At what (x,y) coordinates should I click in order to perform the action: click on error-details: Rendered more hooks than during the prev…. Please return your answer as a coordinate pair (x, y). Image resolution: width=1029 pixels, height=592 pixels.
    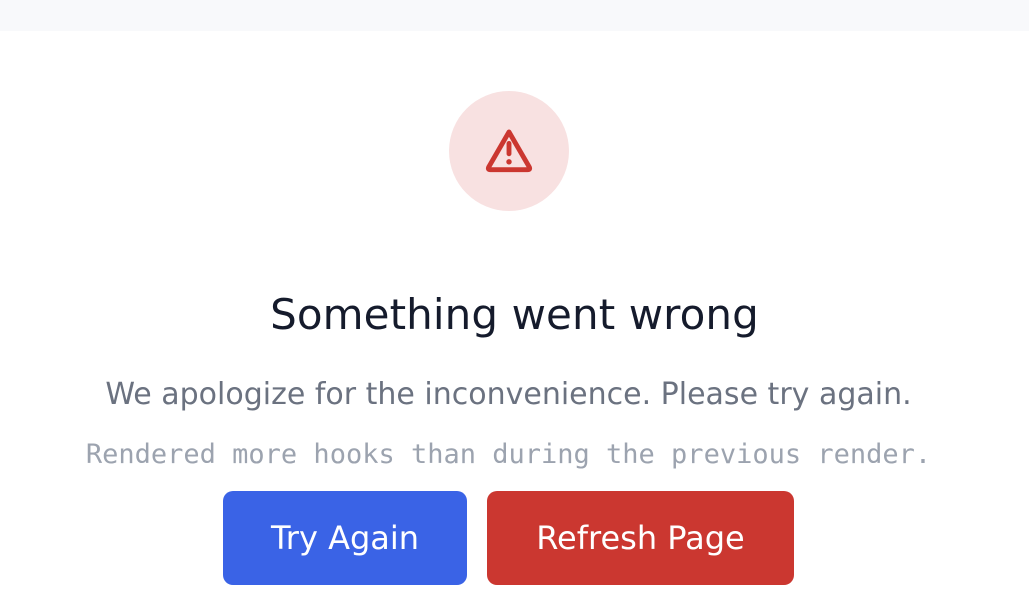
    Looking at the image, I should click on (508, 454).